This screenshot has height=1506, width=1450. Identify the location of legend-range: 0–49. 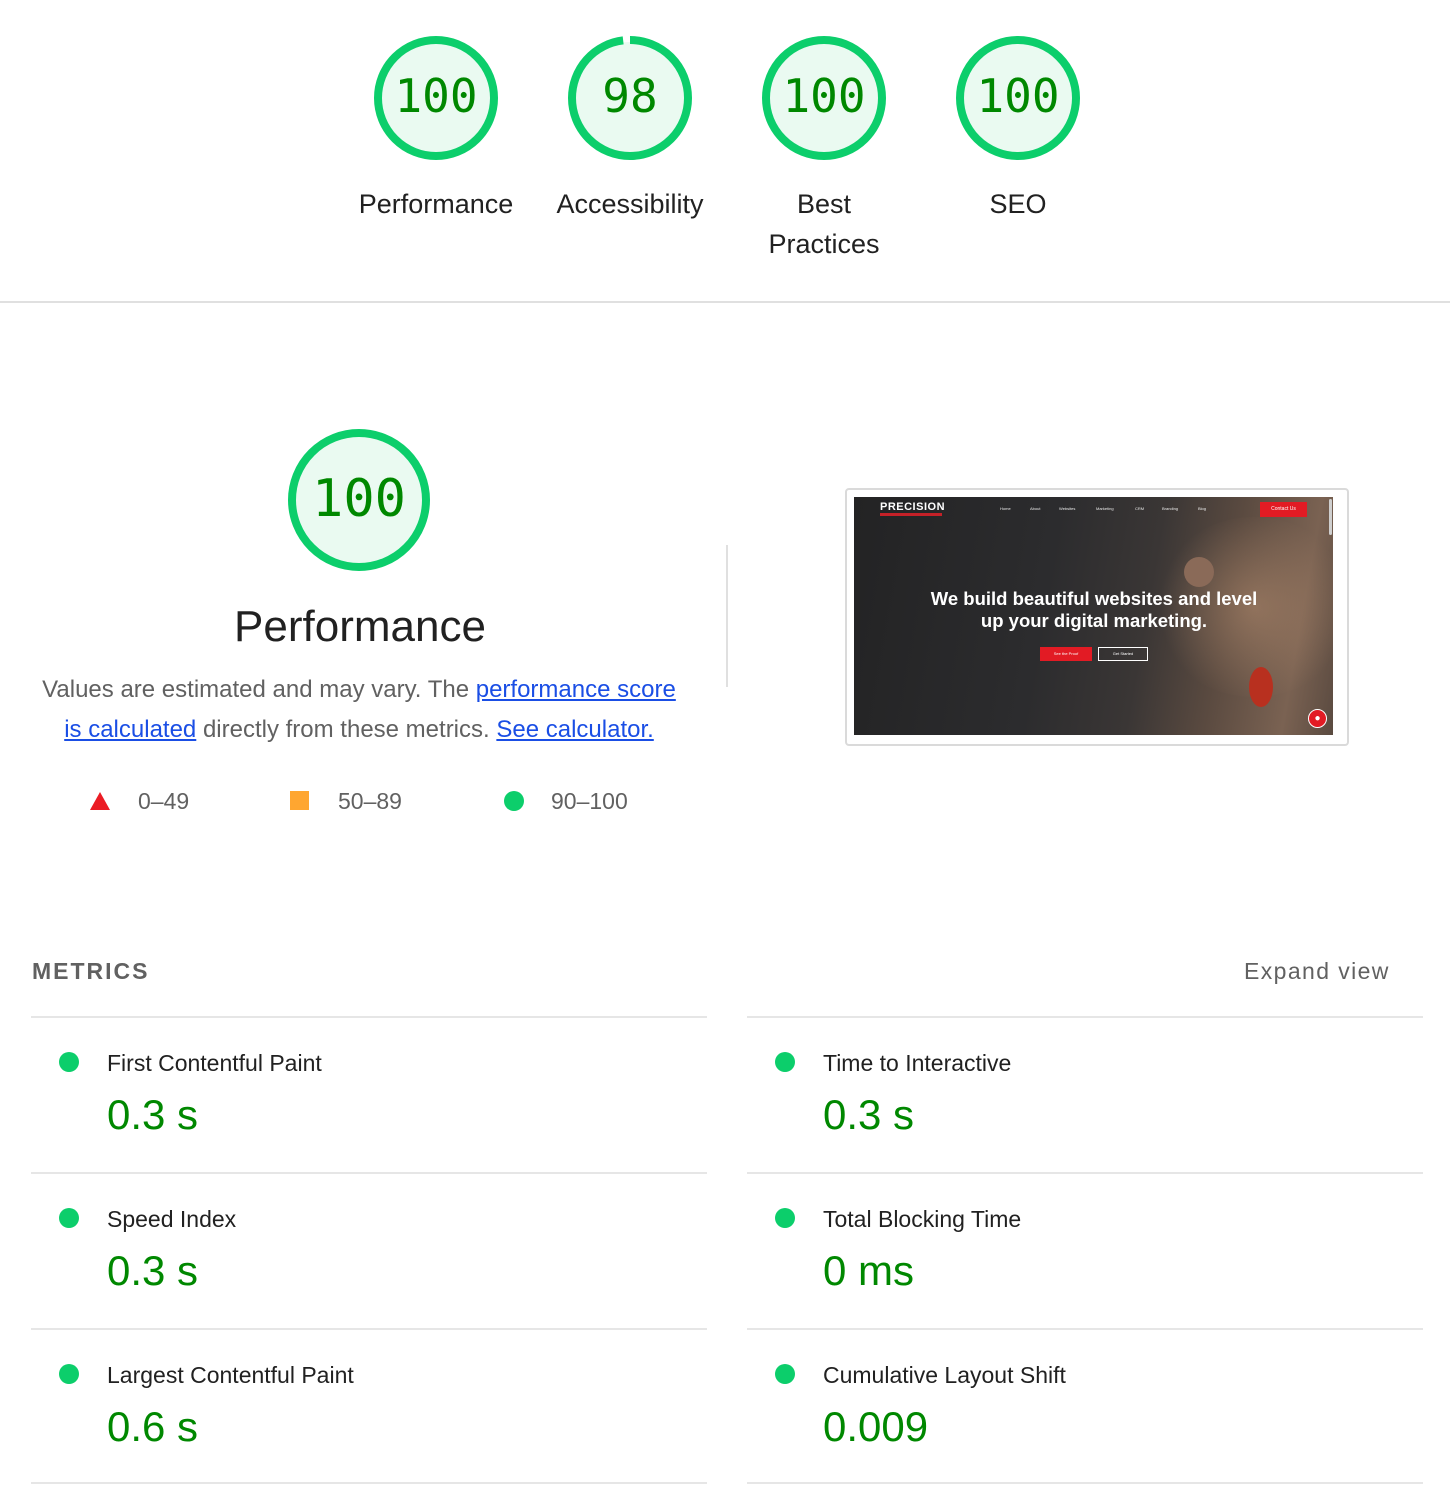
(164, 801).